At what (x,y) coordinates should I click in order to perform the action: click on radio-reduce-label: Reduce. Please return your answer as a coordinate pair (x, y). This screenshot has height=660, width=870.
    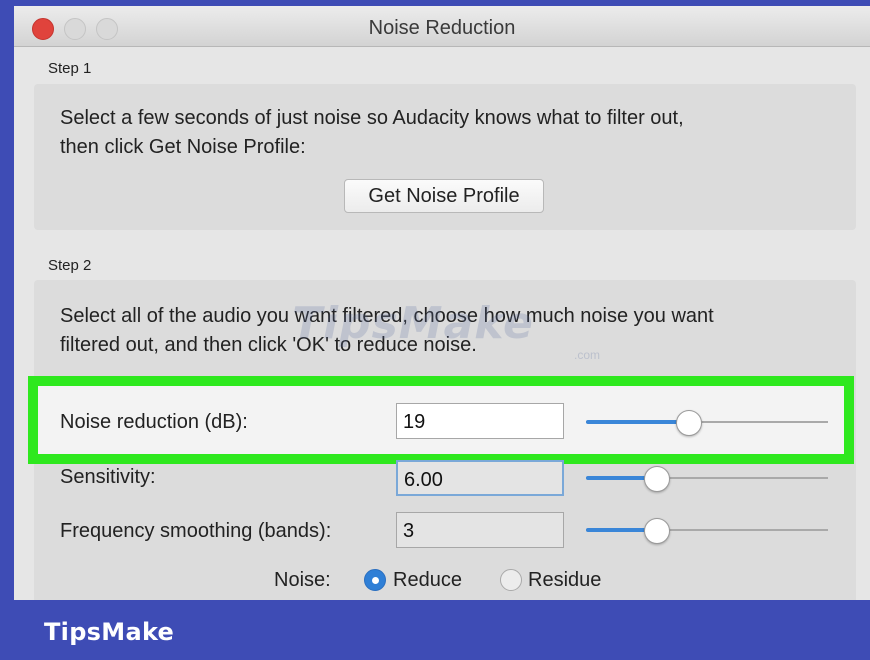
    Looking at the image, I should click on (427, 580).